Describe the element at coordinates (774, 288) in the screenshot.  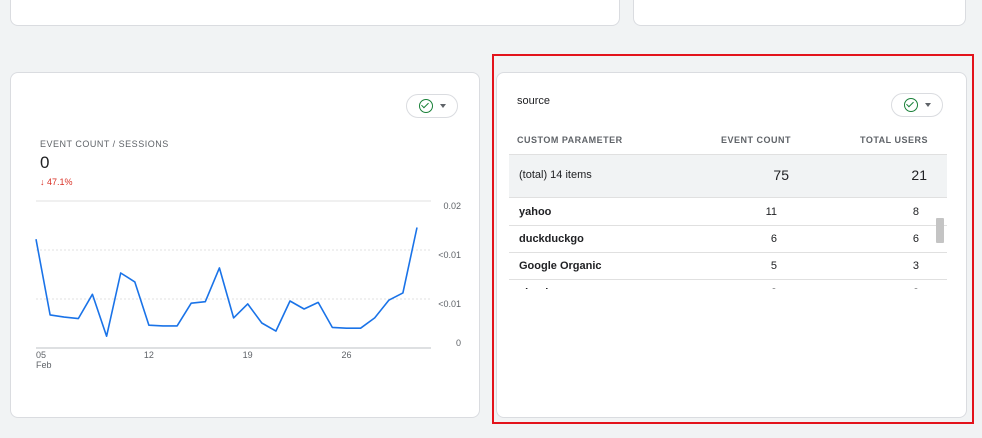
I see `row-event-count: 3` at that location.